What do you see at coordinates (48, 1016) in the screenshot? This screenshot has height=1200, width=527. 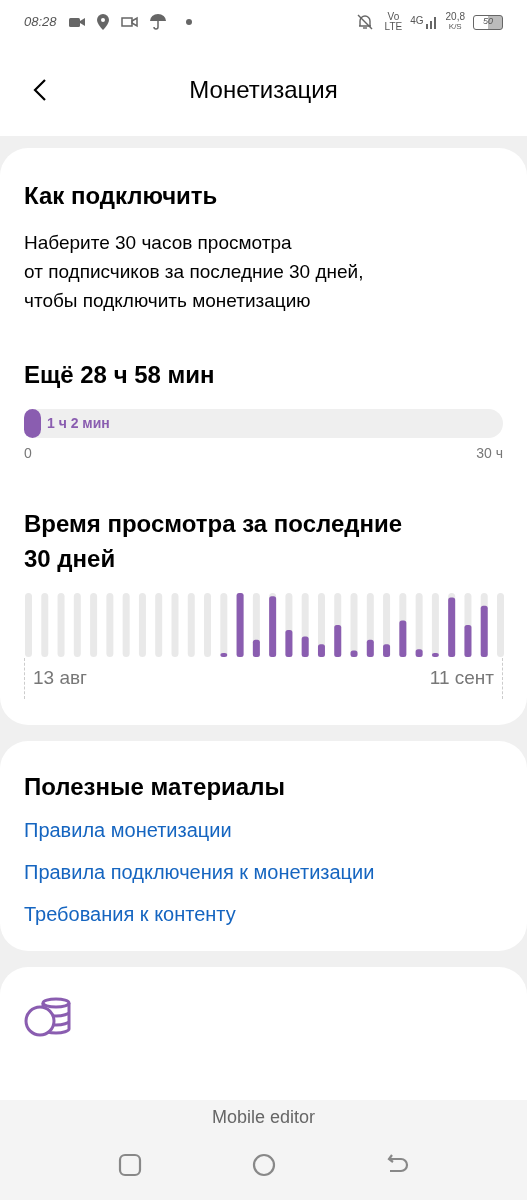 I see `coins-icon` at bounding box center [48, 1016].